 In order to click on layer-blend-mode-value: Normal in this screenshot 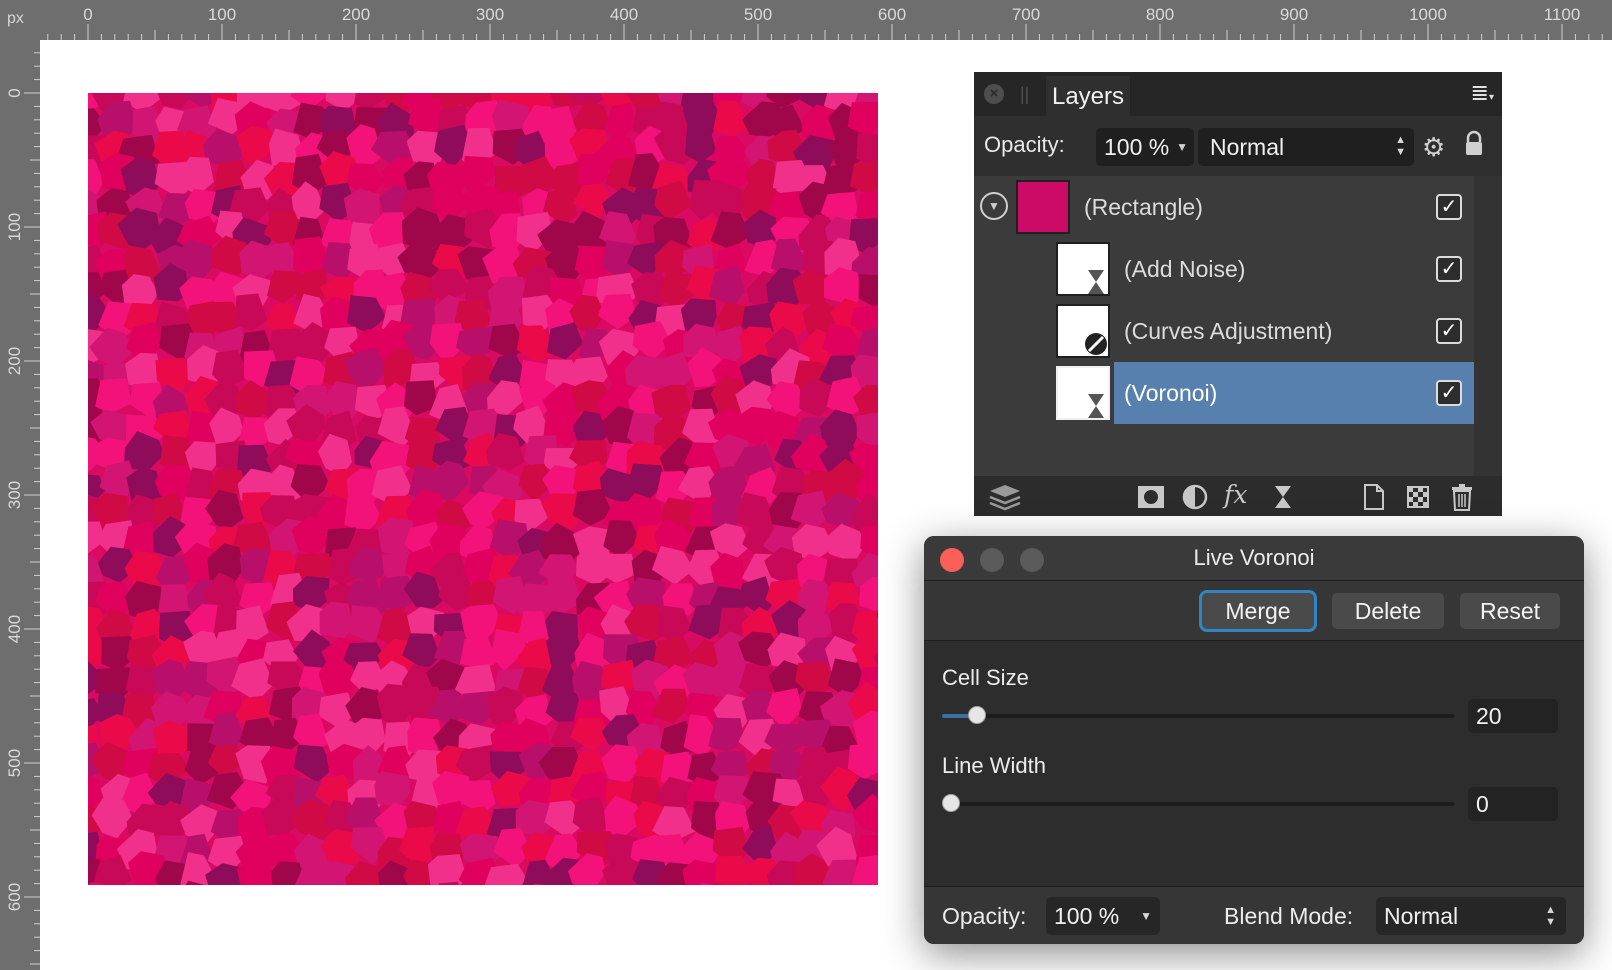, I will do `click(1247, 147)`.